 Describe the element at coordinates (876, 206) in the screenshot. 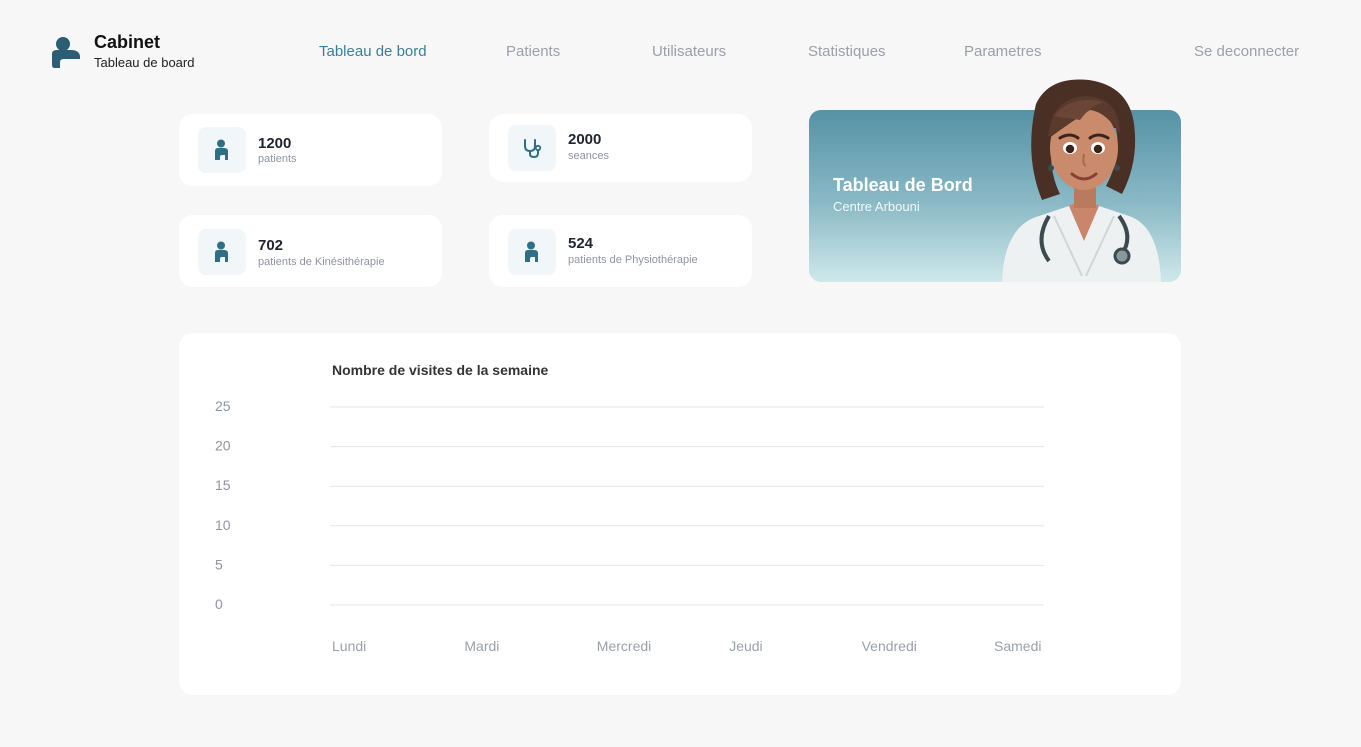

I see `hero-subtitle: Centre Arbouni` at that location.